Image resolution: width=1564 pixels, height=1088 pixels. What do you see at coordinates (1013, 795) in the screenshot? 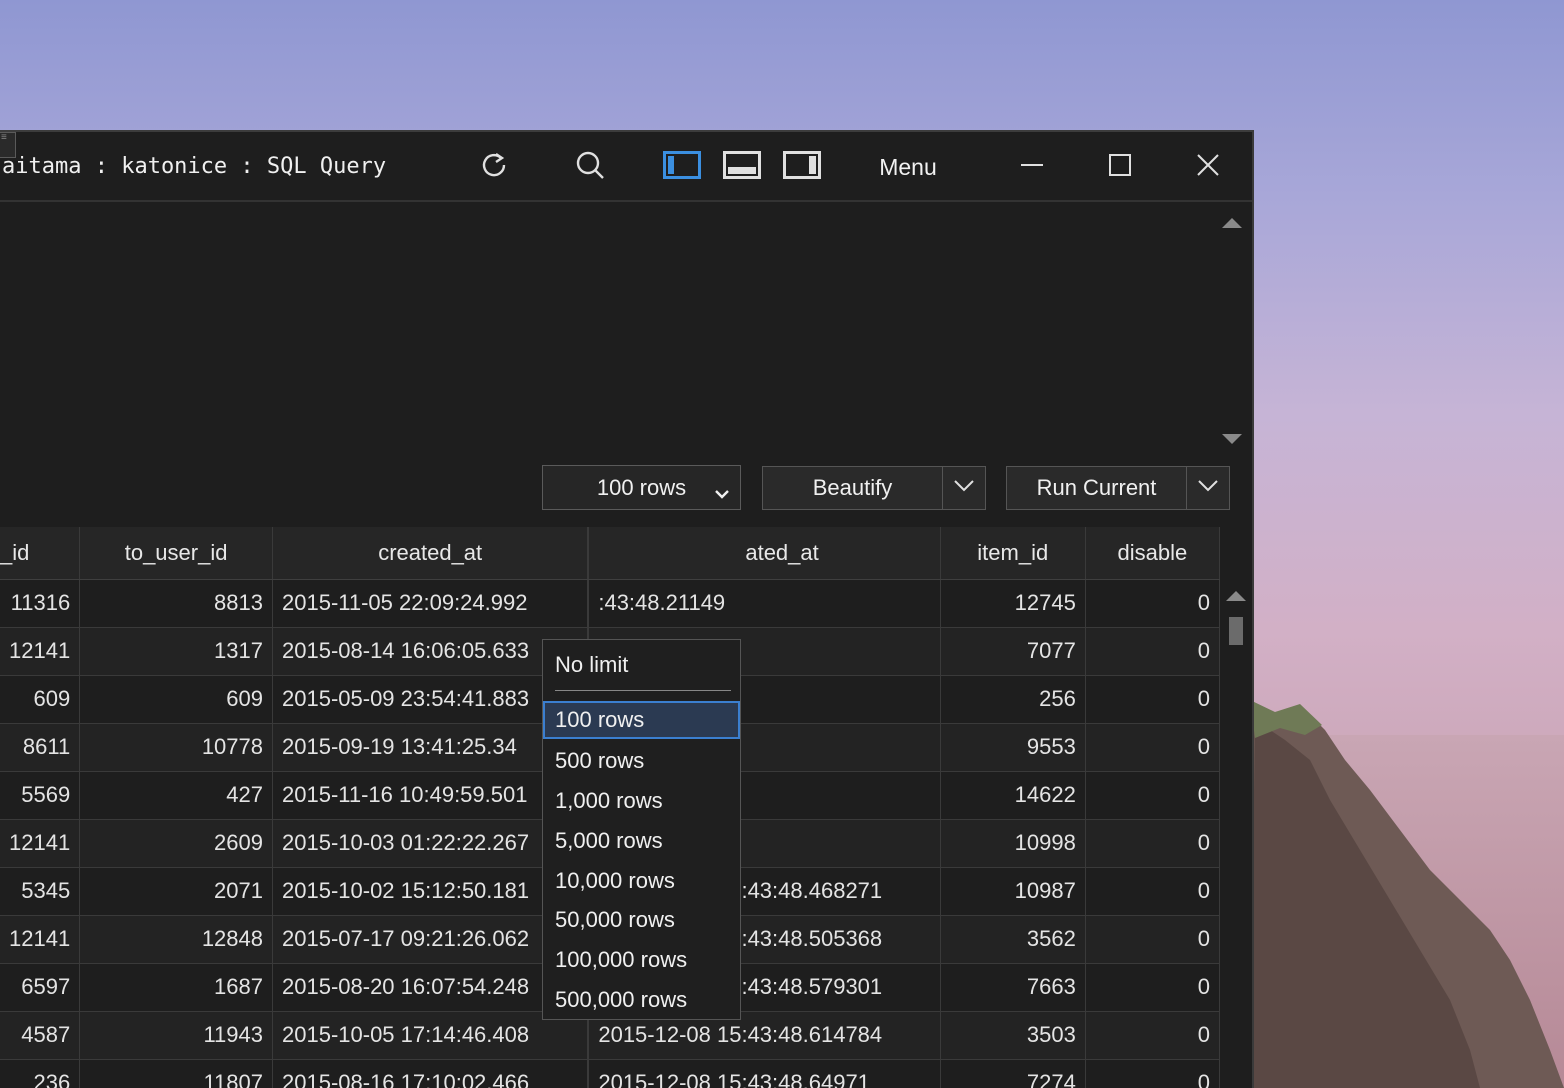
I see `table-cell: 14622` at bounding box center [1013, 795].